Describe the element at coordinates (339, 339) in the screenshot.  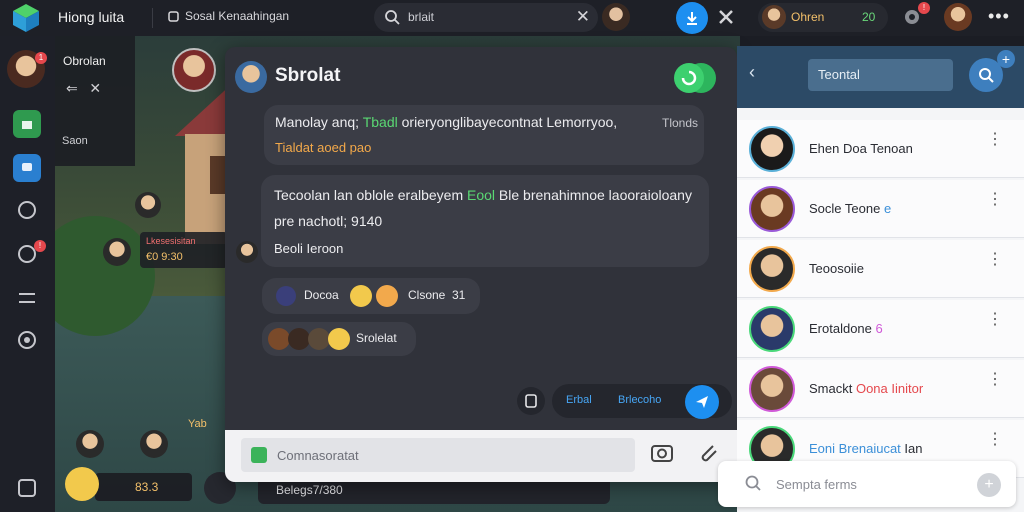
I see `message-bubble: Srolelat` at that location.